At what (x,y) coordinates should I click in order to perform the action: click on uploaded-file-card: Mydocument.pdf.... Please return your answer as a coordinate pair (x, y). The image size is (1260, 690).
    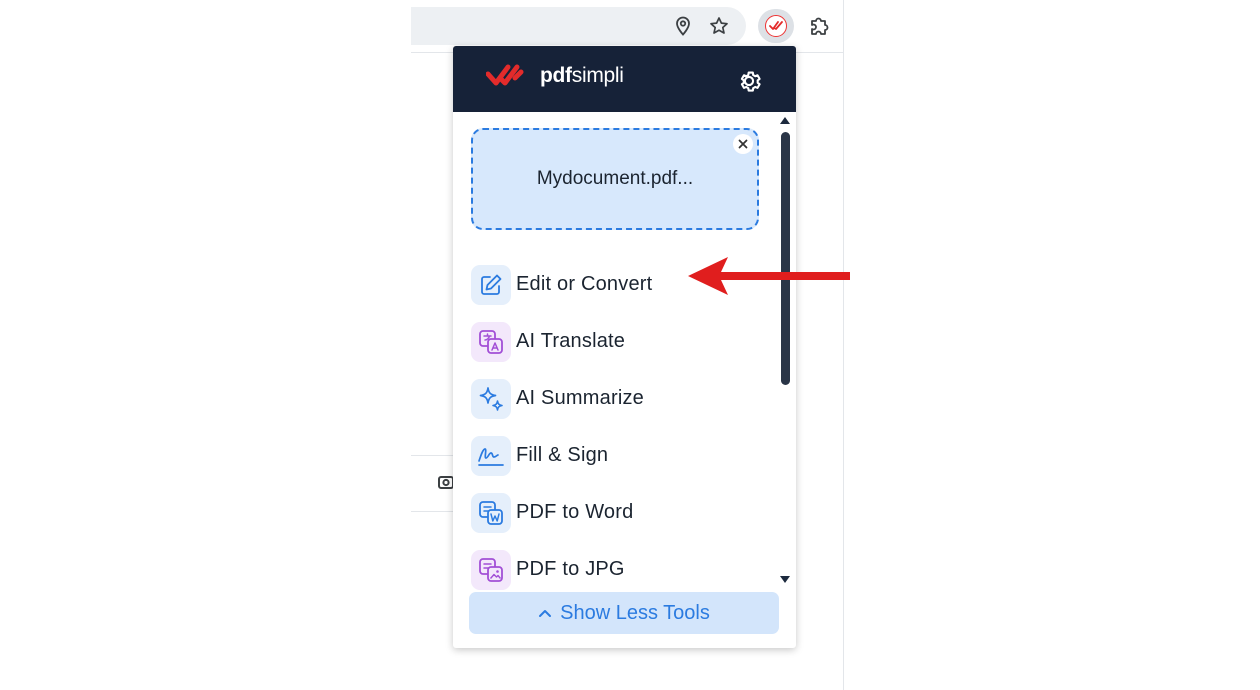
    Looking at the image, I should click on (615, 179).